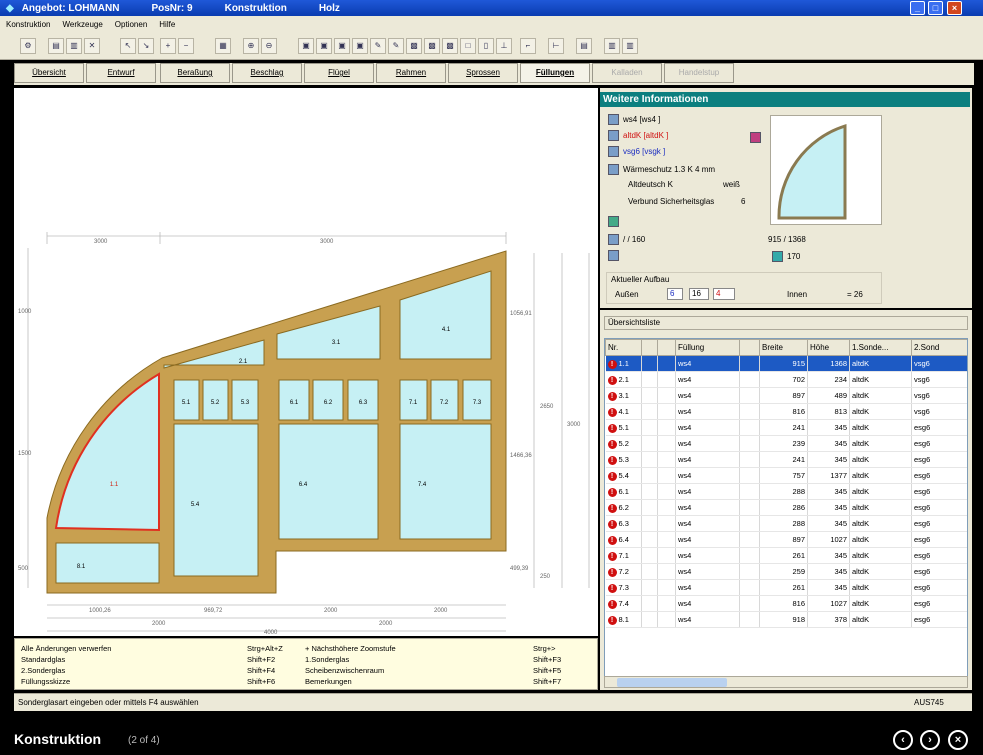 The height and width of the screenshot is (755, 983). Describe the element at coordinates (755, 137) in the screenshot. I see `delete-glass-icon` at that location.